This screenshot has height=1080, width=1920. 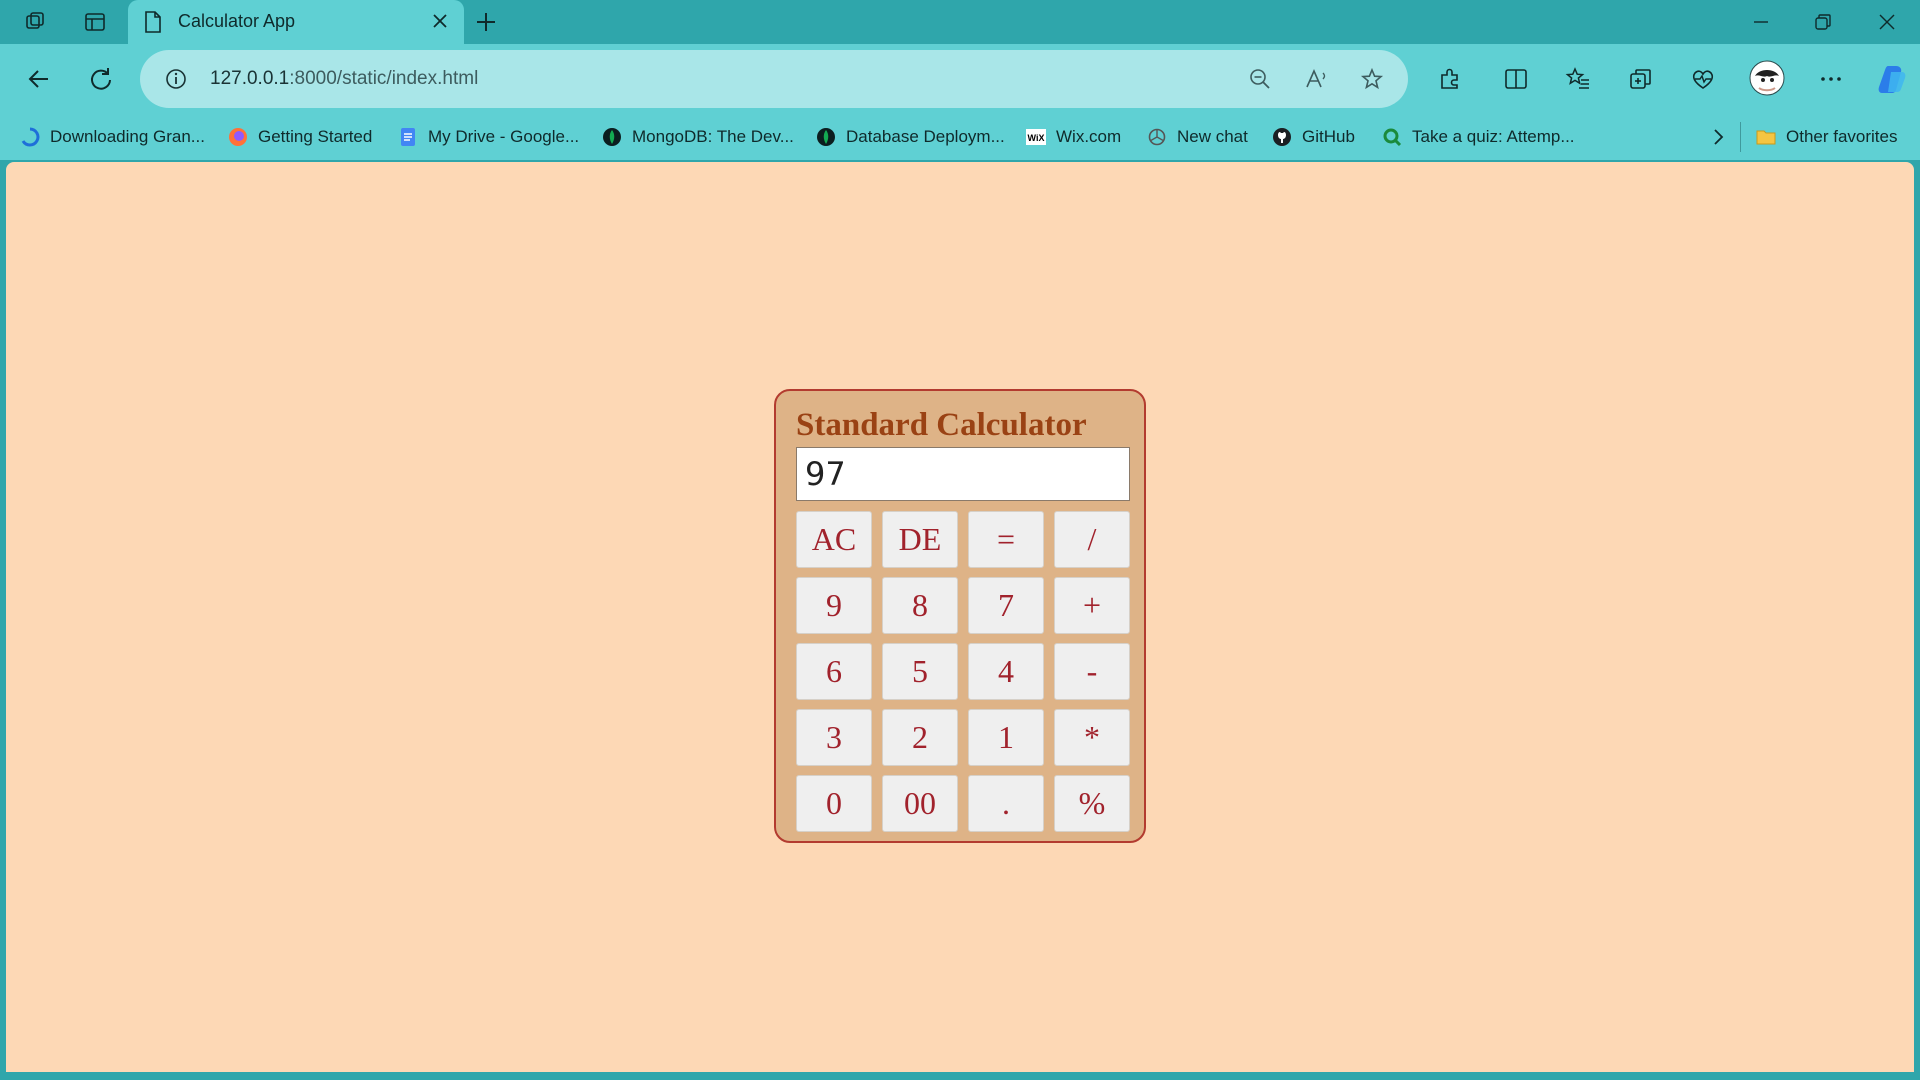 What do you see at coordinates (1392, 137) in the screenshot?
I see `quiz-icon` at bounding box center [1392, 137].